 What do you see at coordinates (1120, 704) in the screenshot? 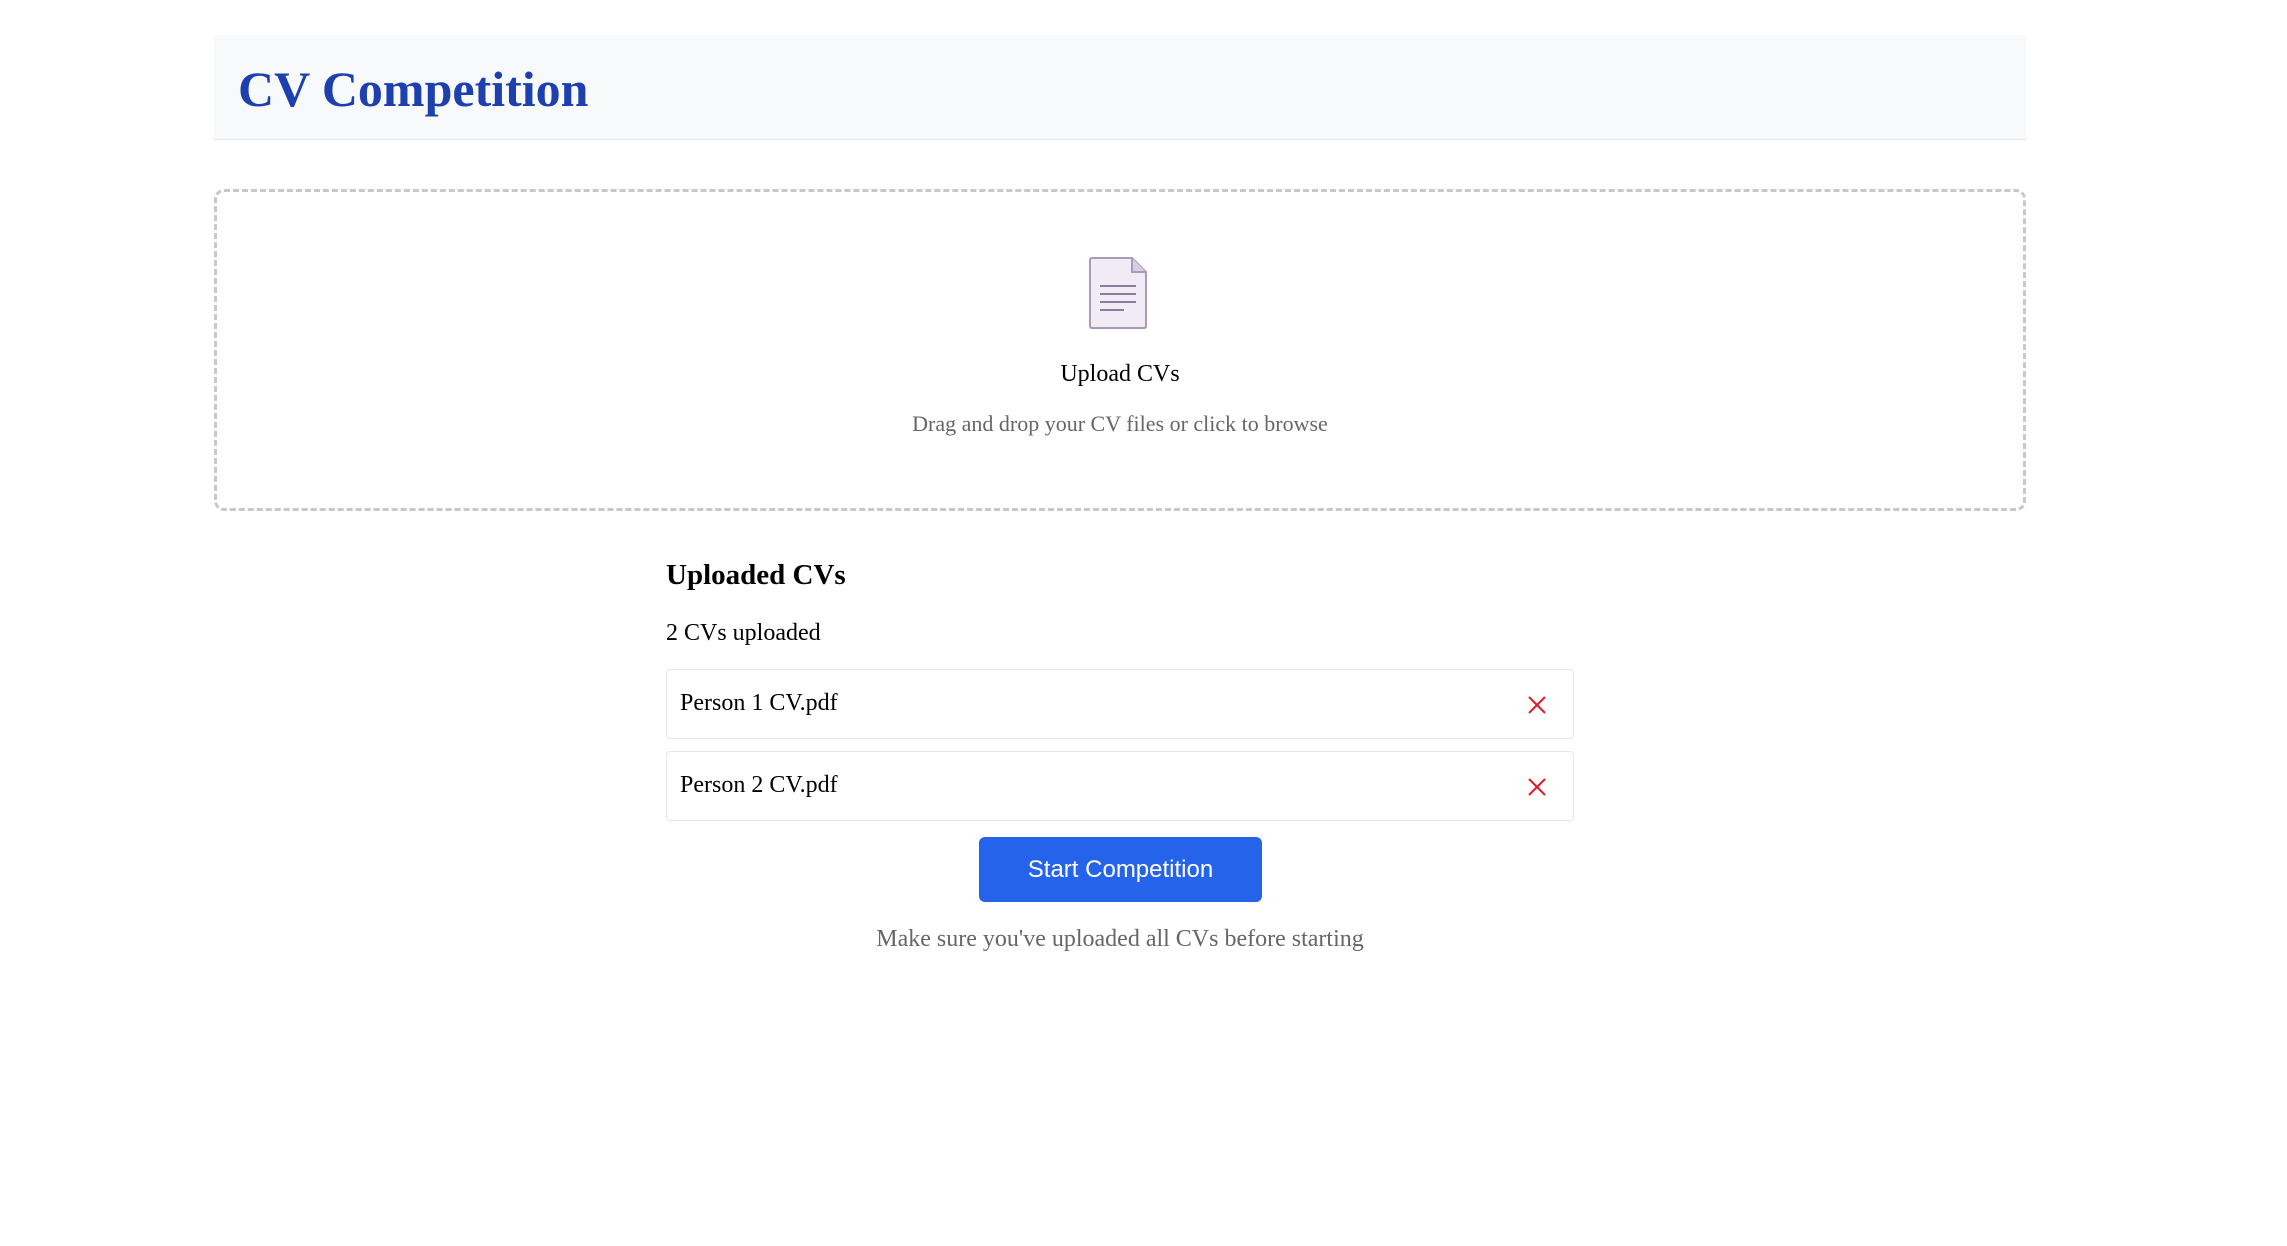
I see `file-list-item: Person 1 CV.pdf` at bounding box center [1120, 704].